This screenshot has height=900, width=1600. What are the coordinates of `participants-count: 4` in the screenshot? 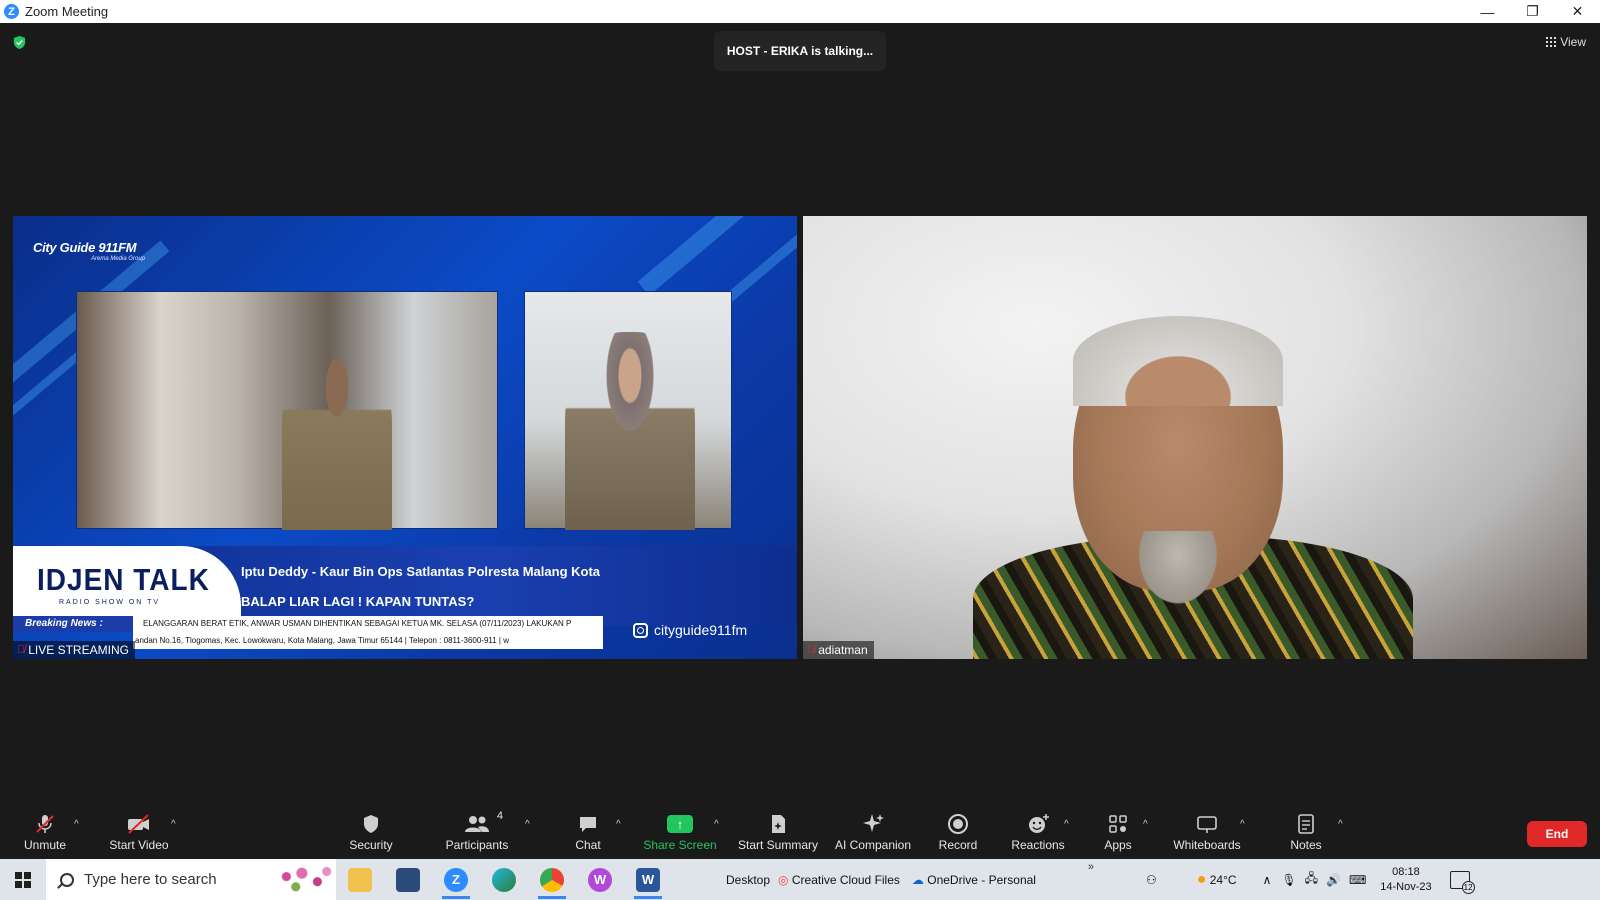 It's located at (499, 816).